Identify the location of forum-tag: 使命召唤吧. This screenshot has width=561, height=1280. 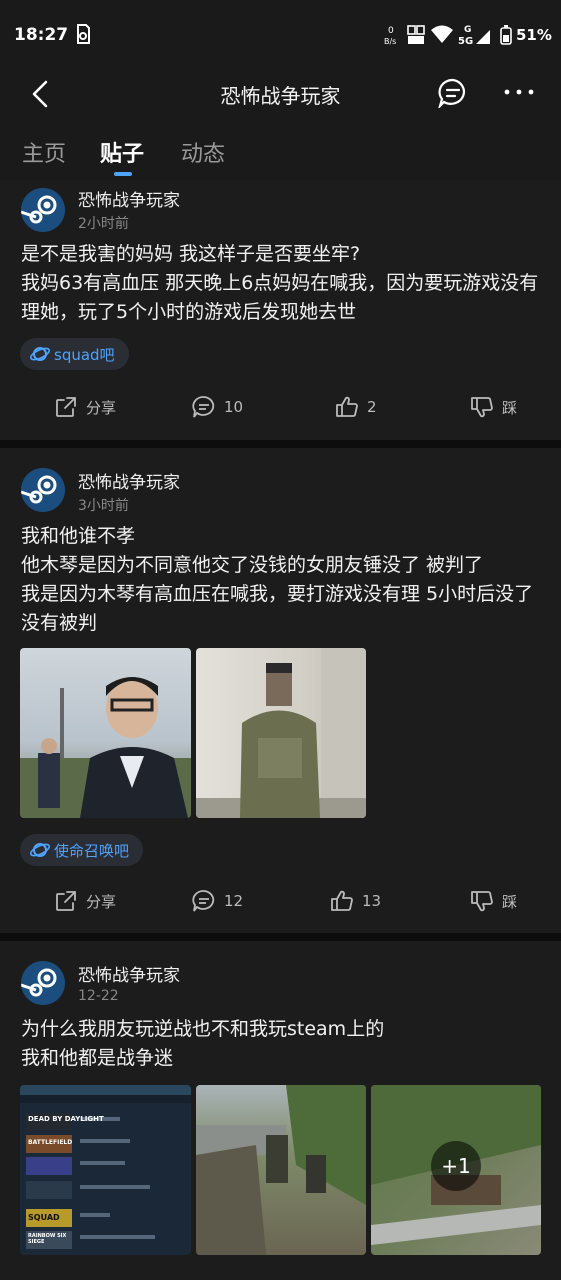
(82, 850).